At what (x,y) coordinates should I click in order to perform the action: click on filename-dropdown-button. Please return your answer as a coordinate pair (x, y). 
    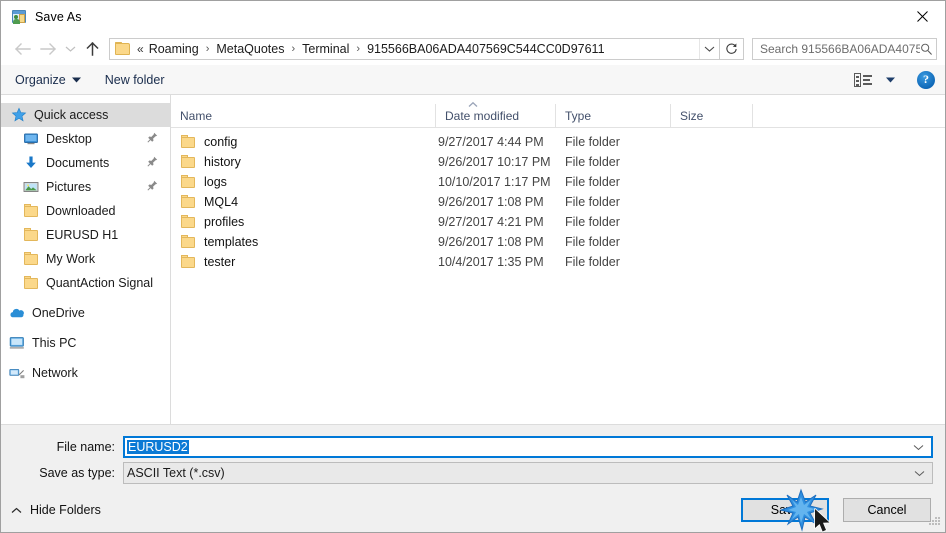
    Looking at the image, I should click on (918, 447).